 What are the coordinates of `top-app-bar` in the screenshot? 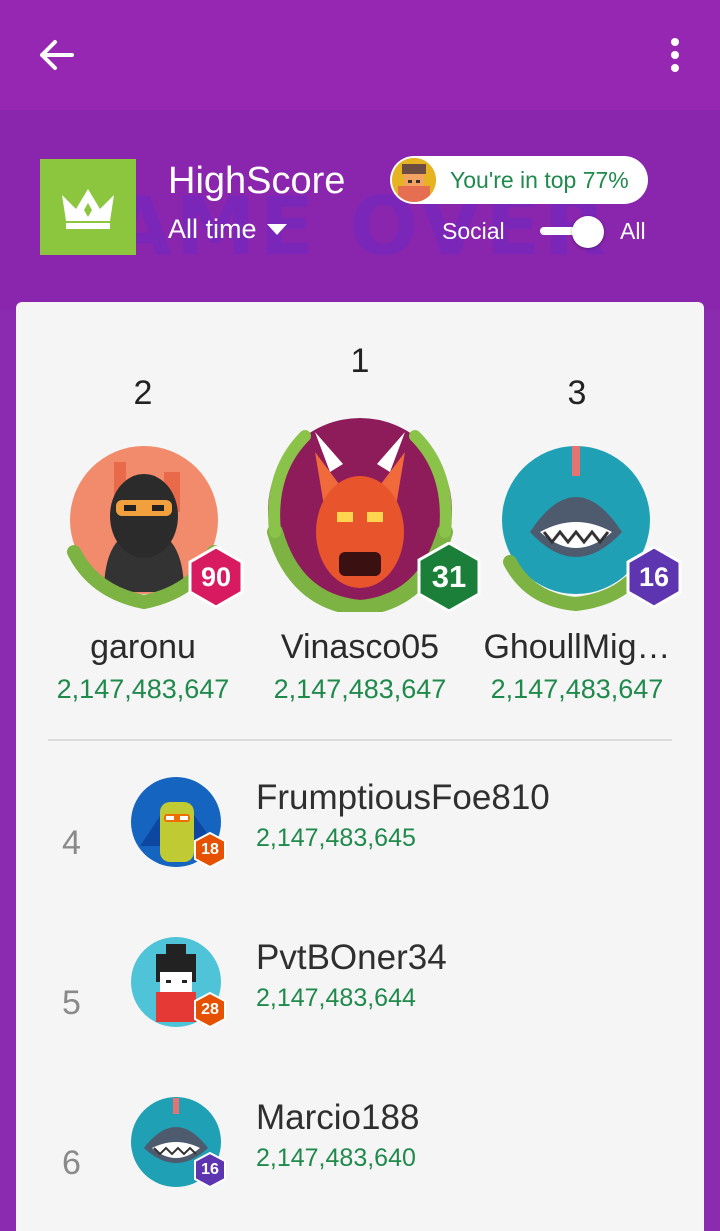 It's located at (360, 55).